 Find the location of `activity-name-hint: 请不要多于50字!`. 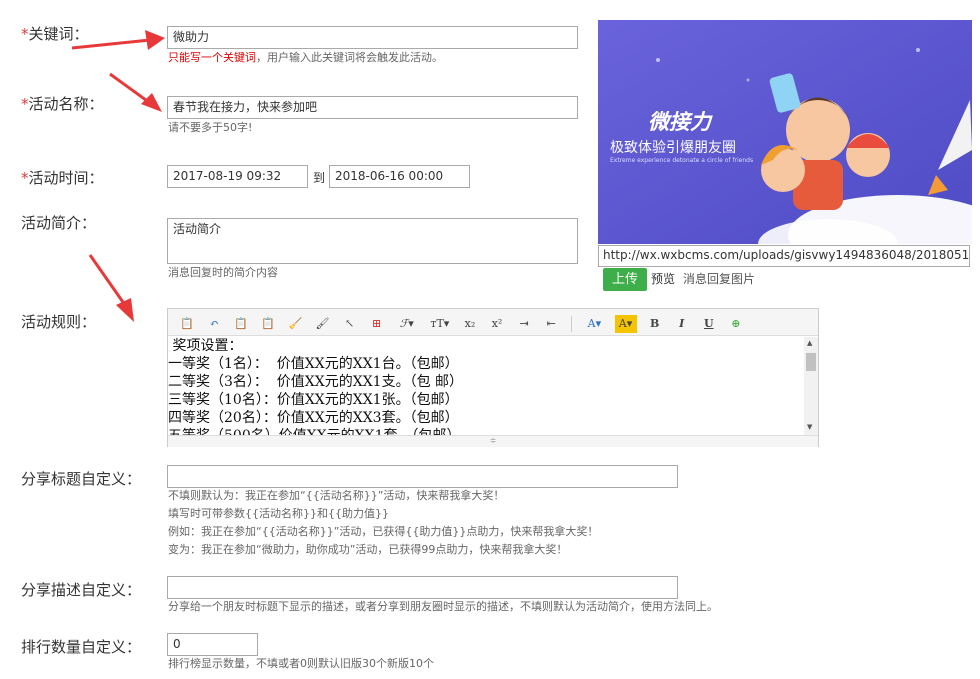

activity-name-hint: 请不要多于50字! is located at coordinates (210, 127).